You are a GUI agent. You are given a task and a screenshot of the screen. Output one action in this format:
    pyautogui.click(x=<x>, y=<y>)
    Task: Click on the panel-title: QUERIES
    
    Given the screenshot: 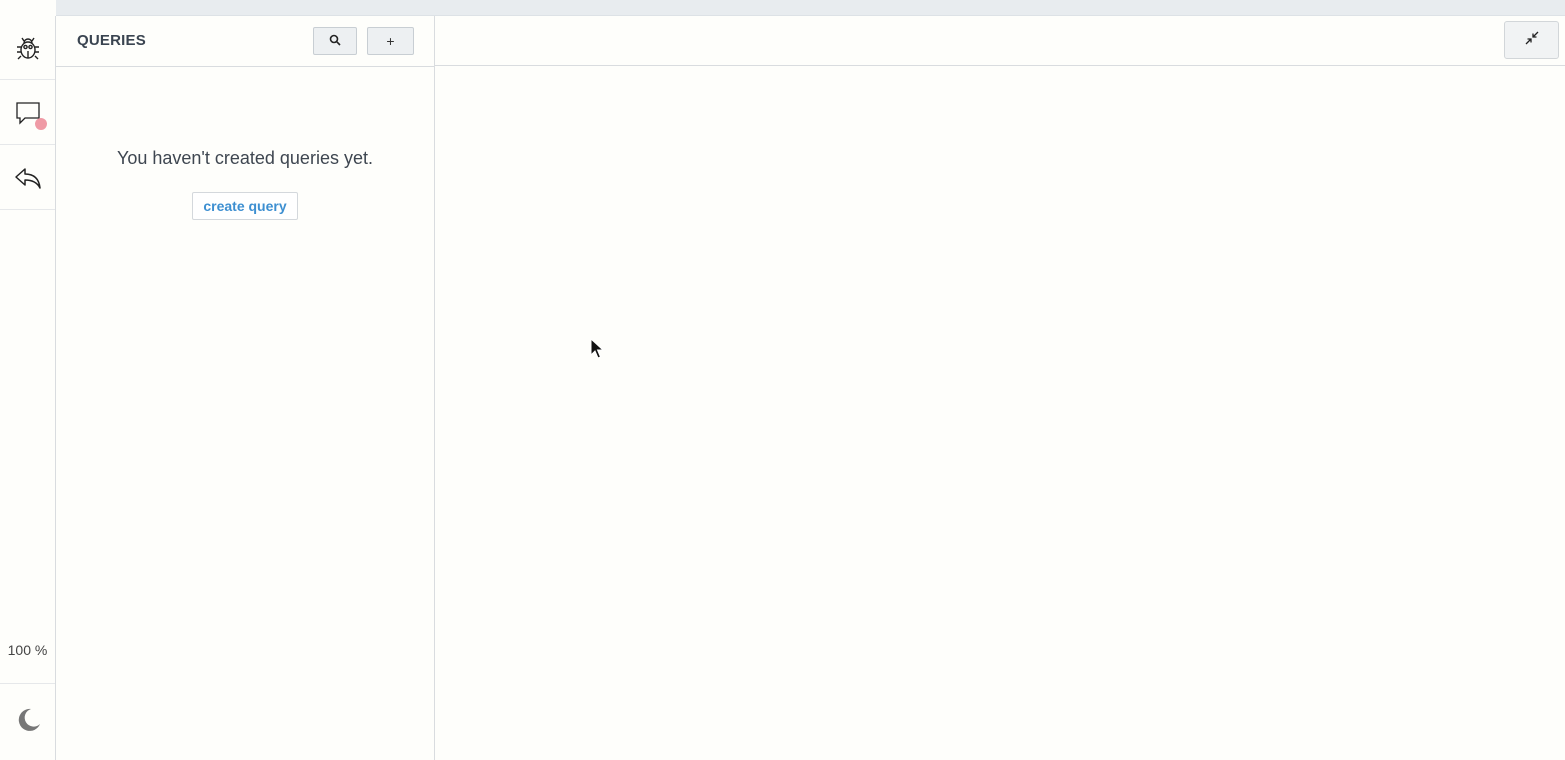 What is the action you would take?
    pyautogui.click(x=111, y=40)
    